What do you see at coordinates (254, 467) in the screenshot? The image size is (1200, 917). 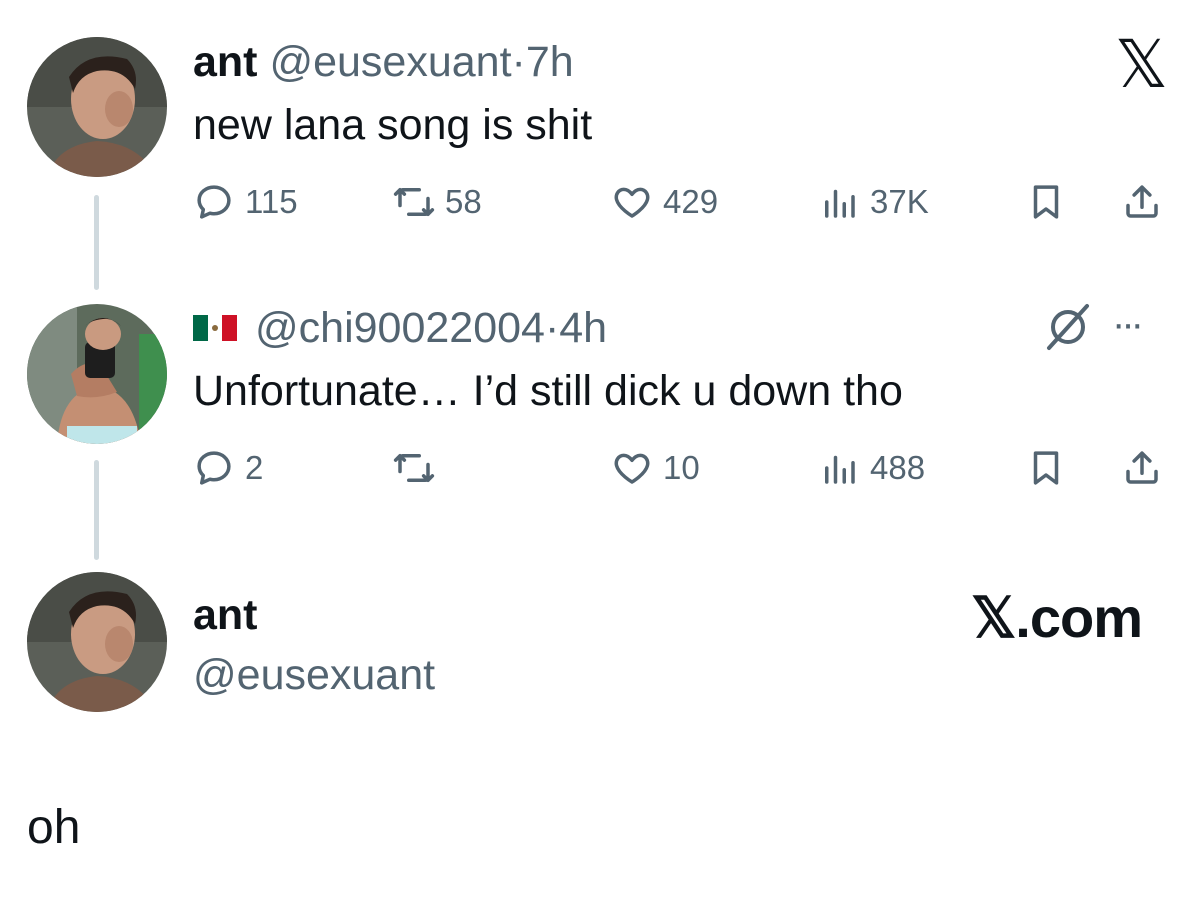 I see `reply-count: 2` at bounding box center [254, 467].